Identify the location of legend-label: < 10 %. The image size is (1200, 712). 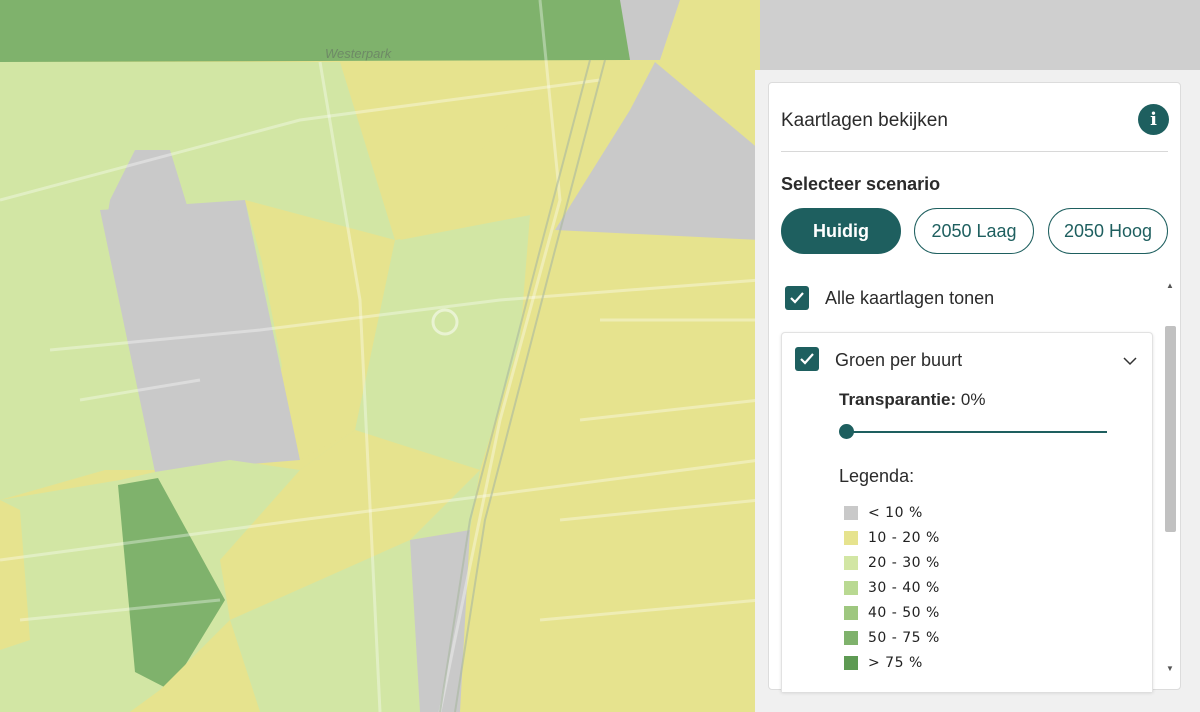
(895, 513).